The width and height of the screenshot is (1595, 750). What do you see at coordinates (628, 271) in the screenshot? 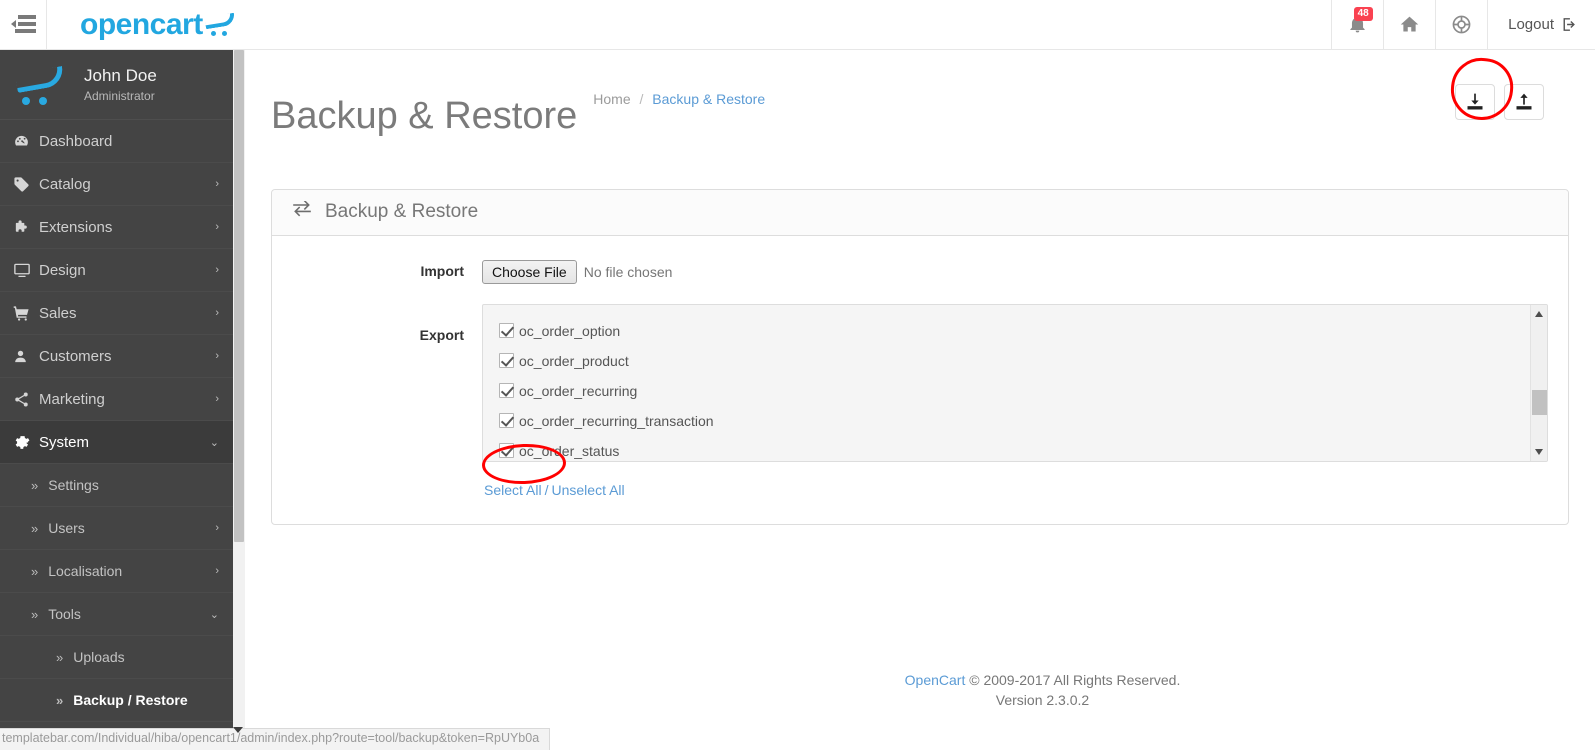
I see `file-status-text: No file chosen` at bounding box center [628, 271].